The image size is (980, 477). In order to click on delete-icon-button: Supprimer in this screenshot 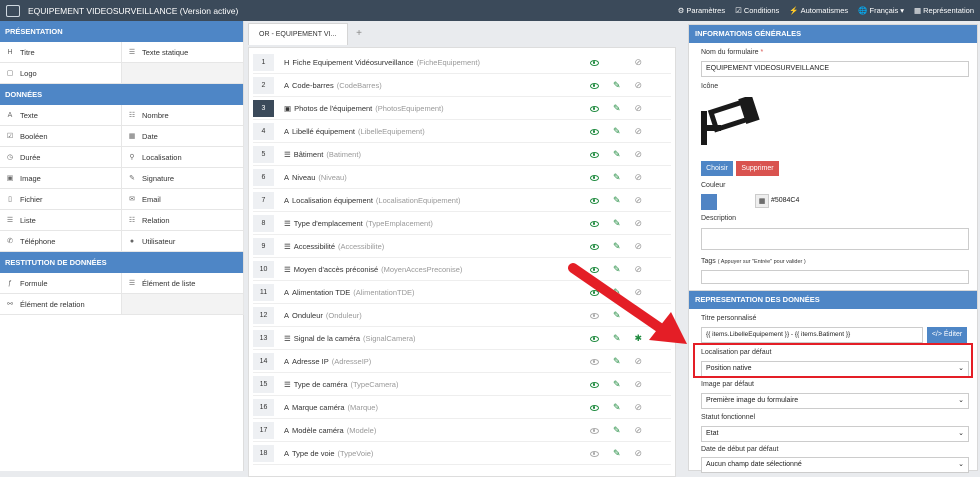, I will do `click(757, 168)`.